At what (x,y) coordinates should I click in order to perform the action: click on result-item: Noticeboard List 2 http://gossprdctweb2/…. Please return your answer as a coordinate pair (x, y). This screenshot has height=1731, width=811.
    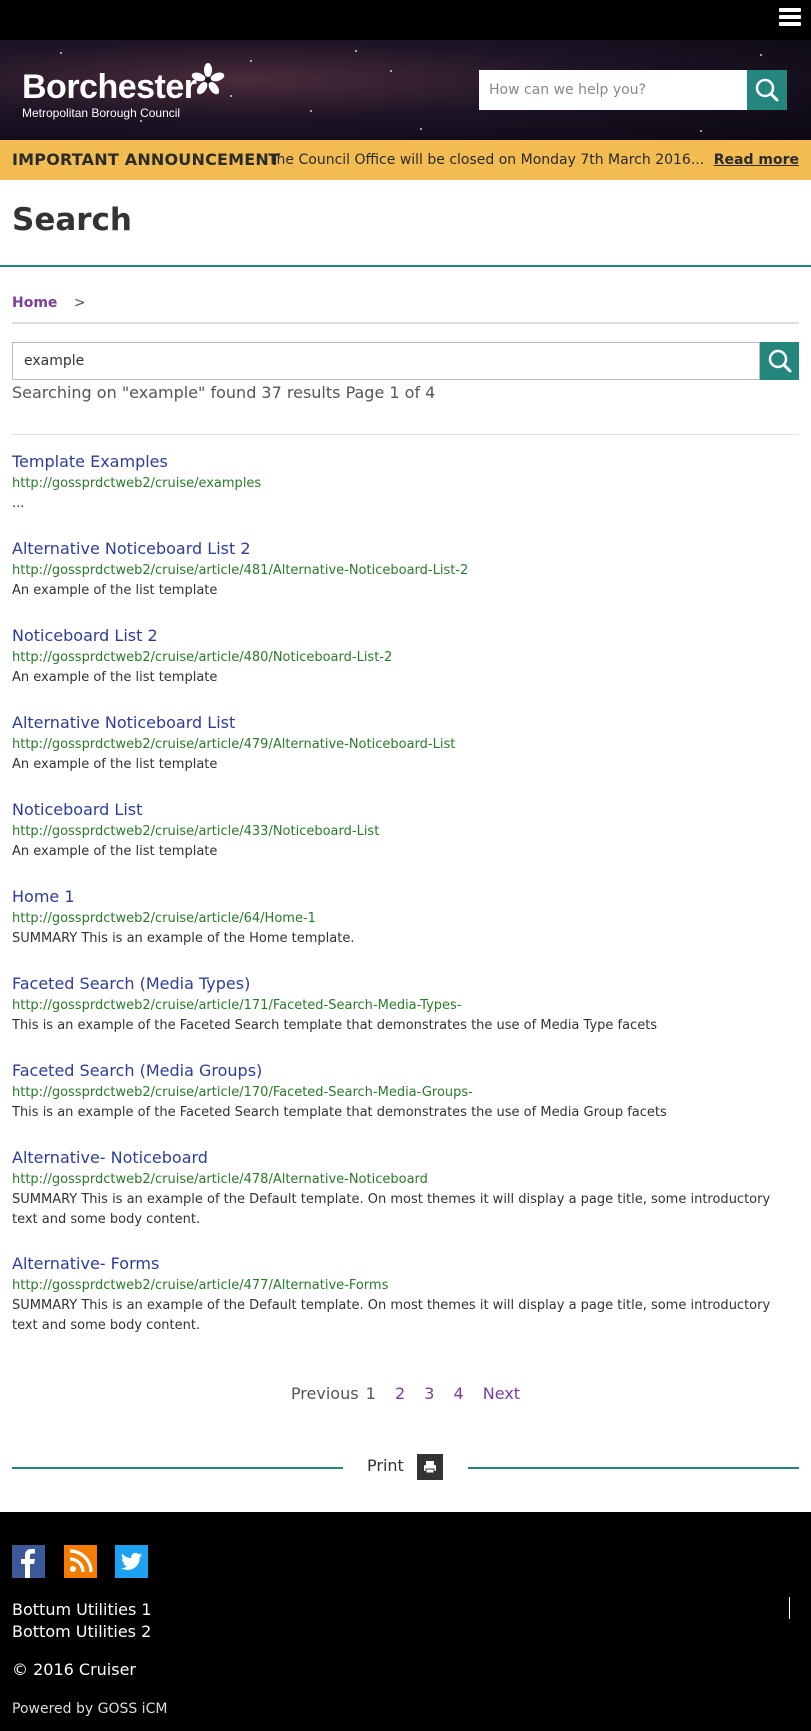
    Looking at the image, I should click on (405, 657).